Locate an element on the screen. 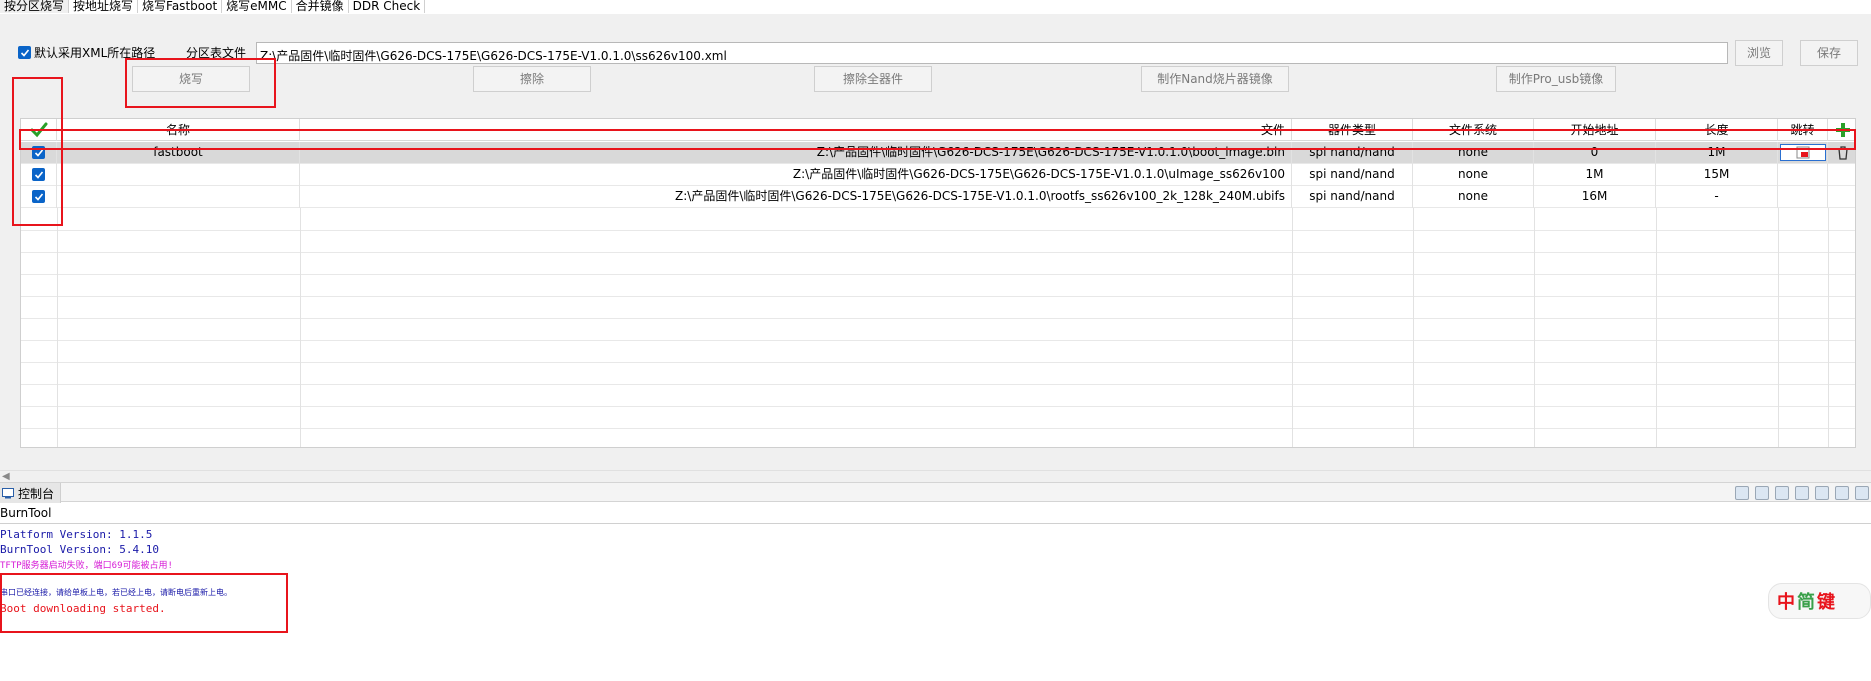  header-jump: 跳转 is located at coordinates (1803, 130).